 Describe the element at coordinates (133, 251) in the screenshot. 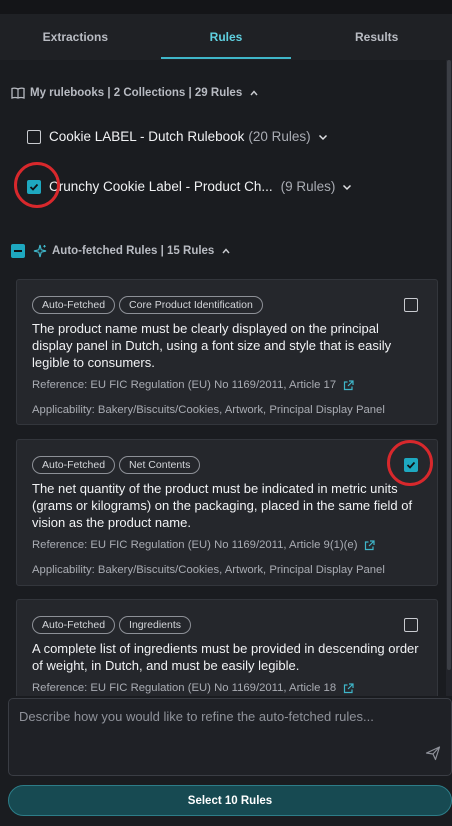

I see `auto-fetched-summary: Auto-fetched Rules | 15 Rules` at that location.